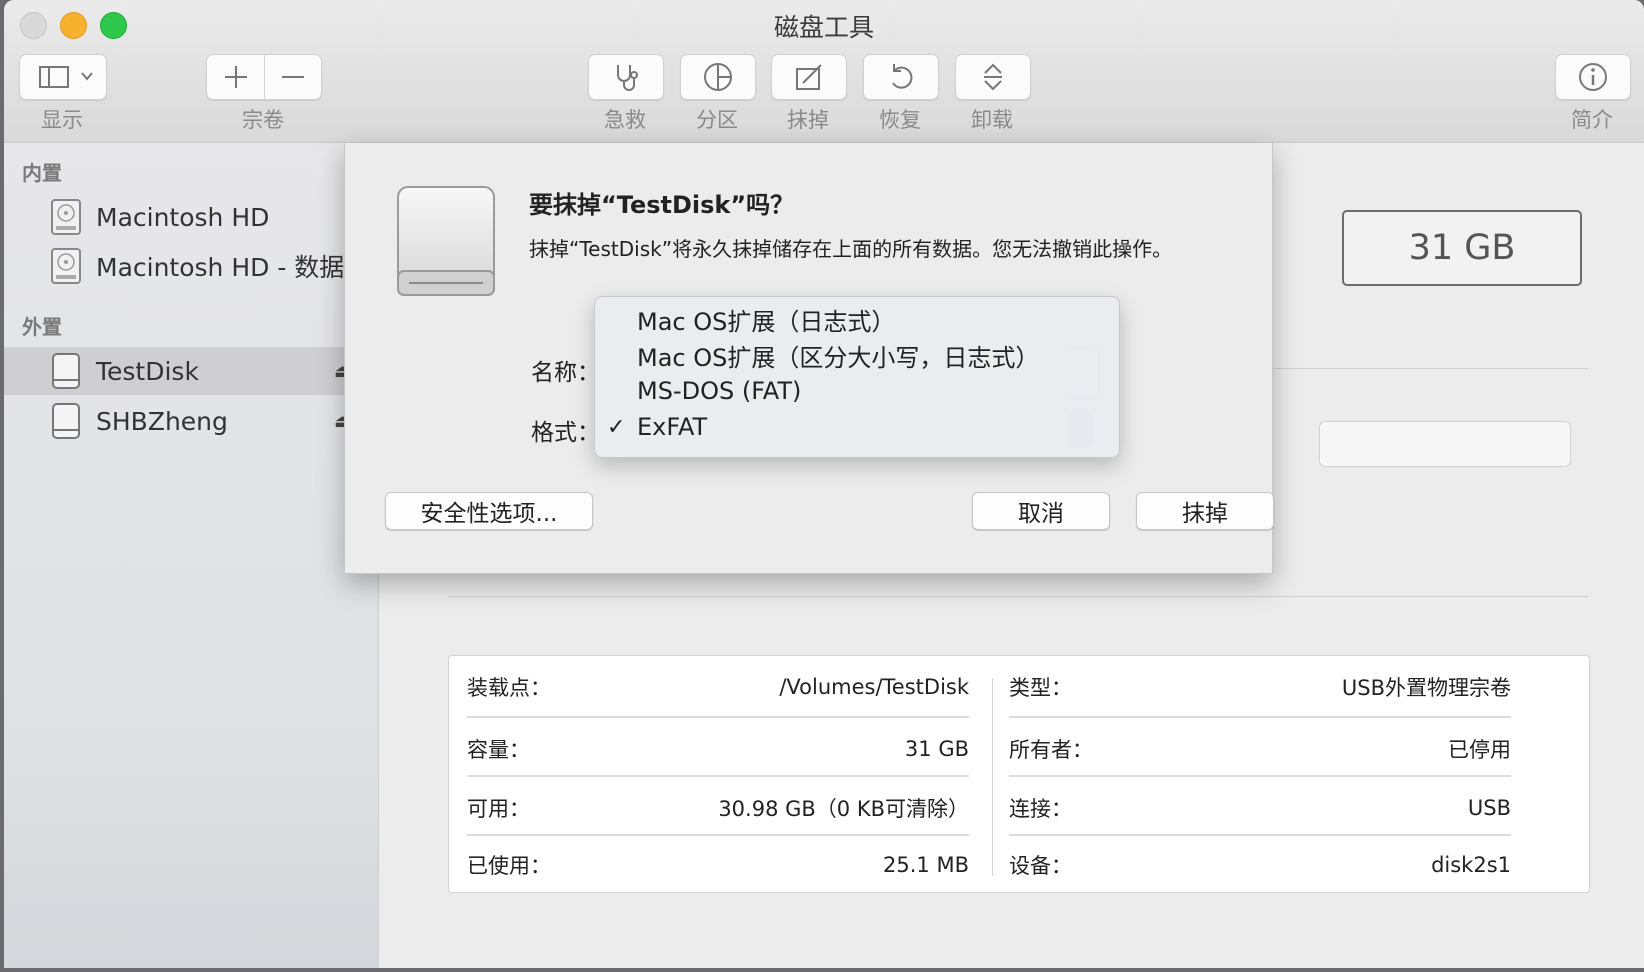 The height and width of the screenshot is (972, 1644). I want to click on info-key: 可用：, so click(498, 808).